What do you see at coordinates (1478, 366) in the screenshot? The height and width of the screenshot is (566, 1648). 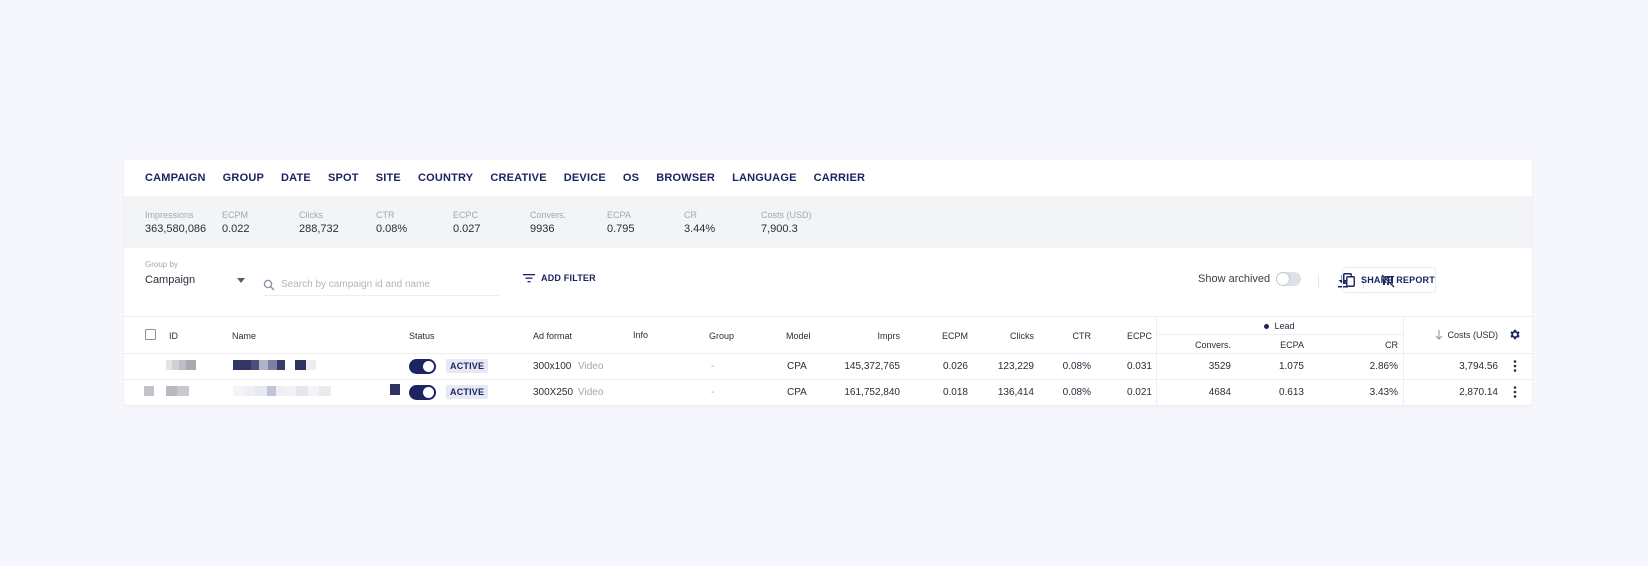 I see `costs-value: 3,794.56` at bounding box center [1478, 366].